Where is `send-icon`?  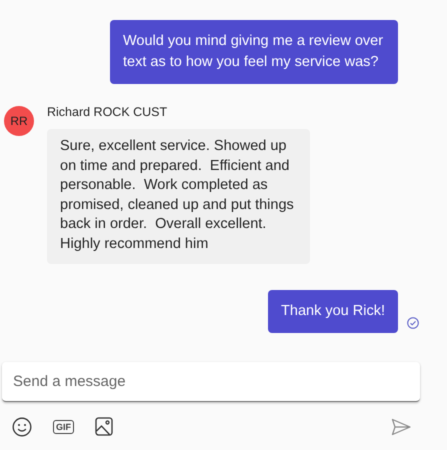 send-icon is located at coordinates (401, 427).